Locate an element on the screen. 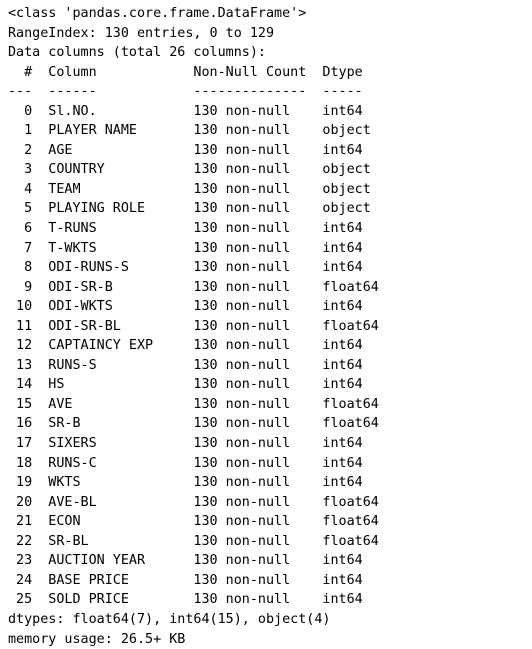 The image size is (532, 649). column-row-25: 25 SOLD PRICE 130 non-null int64 is located at coordinates (270, 600).